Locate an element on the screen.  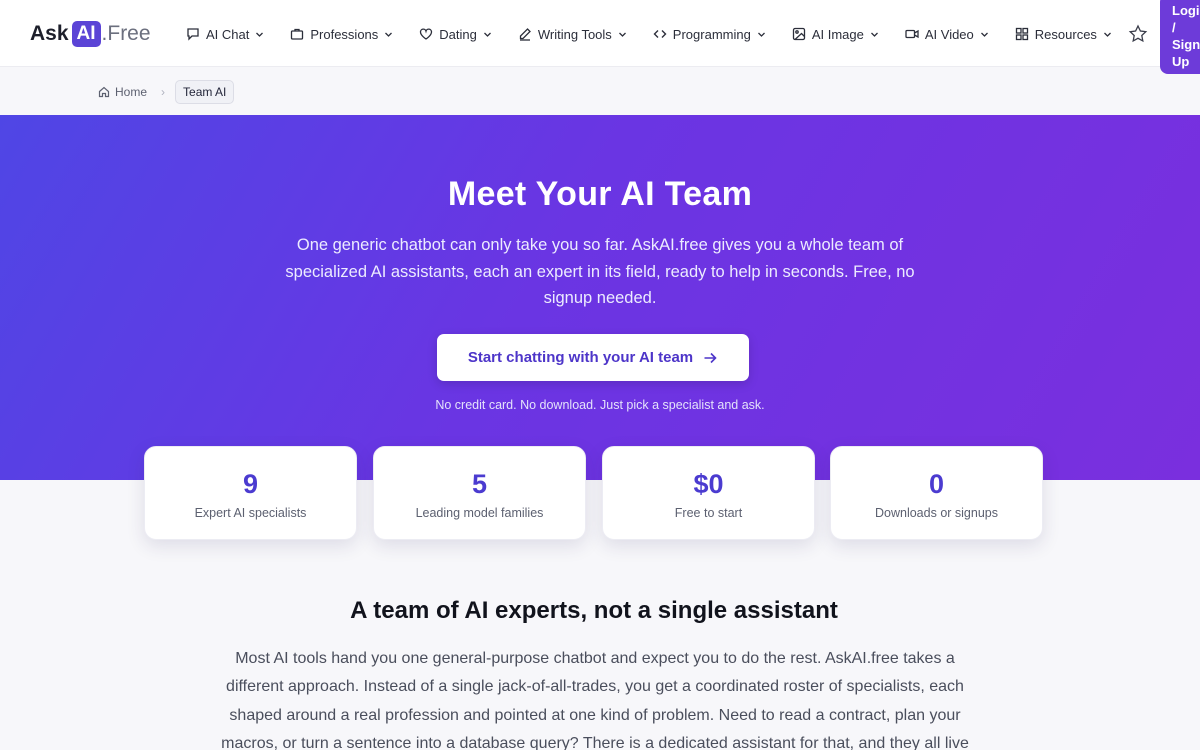
breadcrumb-home: Home is located at coordinates (122, 92).